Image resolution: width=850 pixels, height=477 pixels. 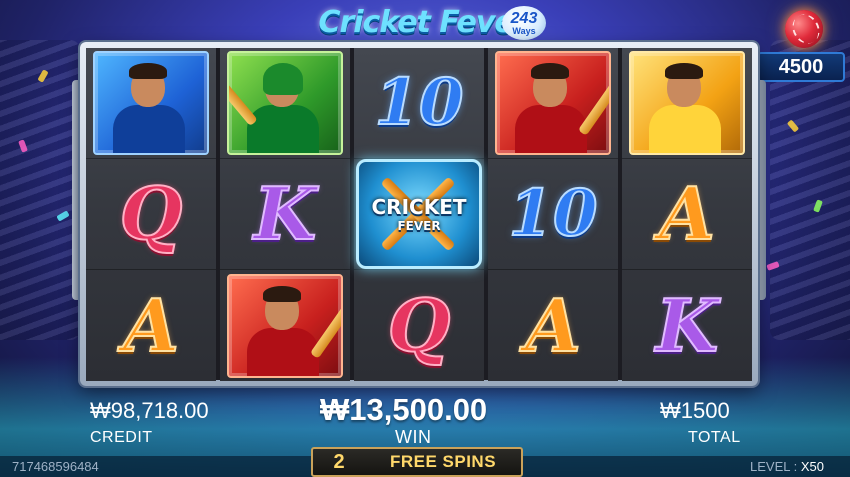 I want to click on game-logo: Cricket Fever 243 Ways, so click(x=423, y=22).